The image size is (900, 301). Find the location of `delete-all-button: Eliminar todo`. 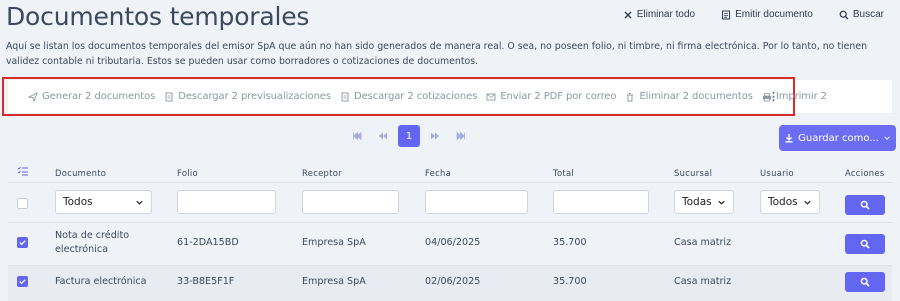

delete-all-button: Eliminar todo is located at coordinates (659, 14).